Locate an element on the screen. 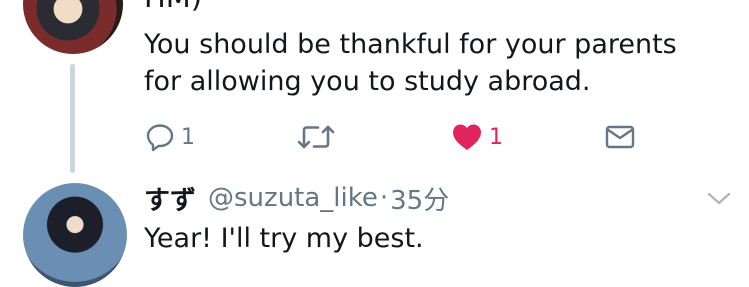 The height and width of the screenshot is (287, 749). retweet-button is located at coordinates (319, 137).